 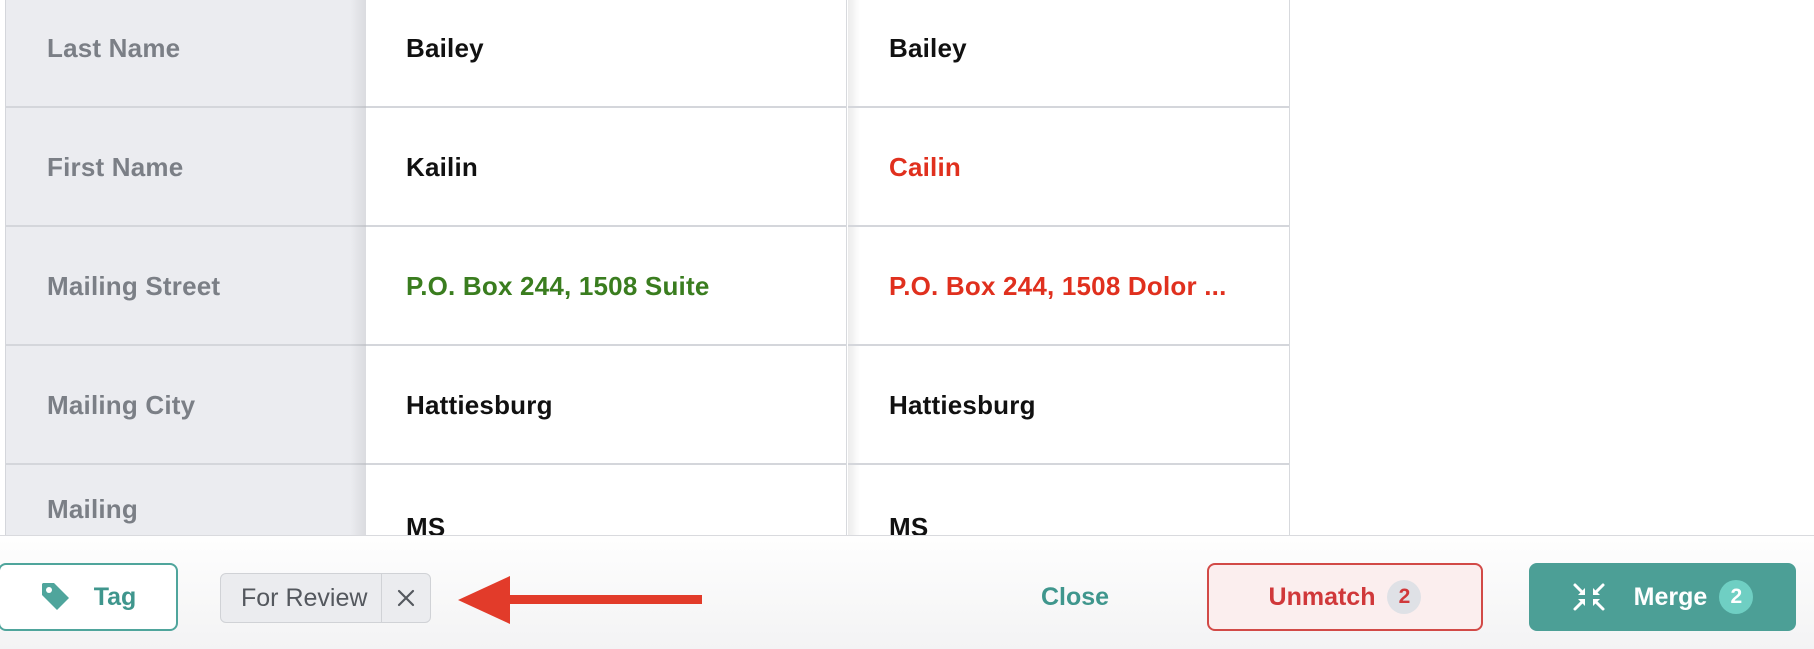 What do you see at coordinates (92, 508) in the screenshot?
I see `field-label: Mailing` at bounding box center [92, 508].